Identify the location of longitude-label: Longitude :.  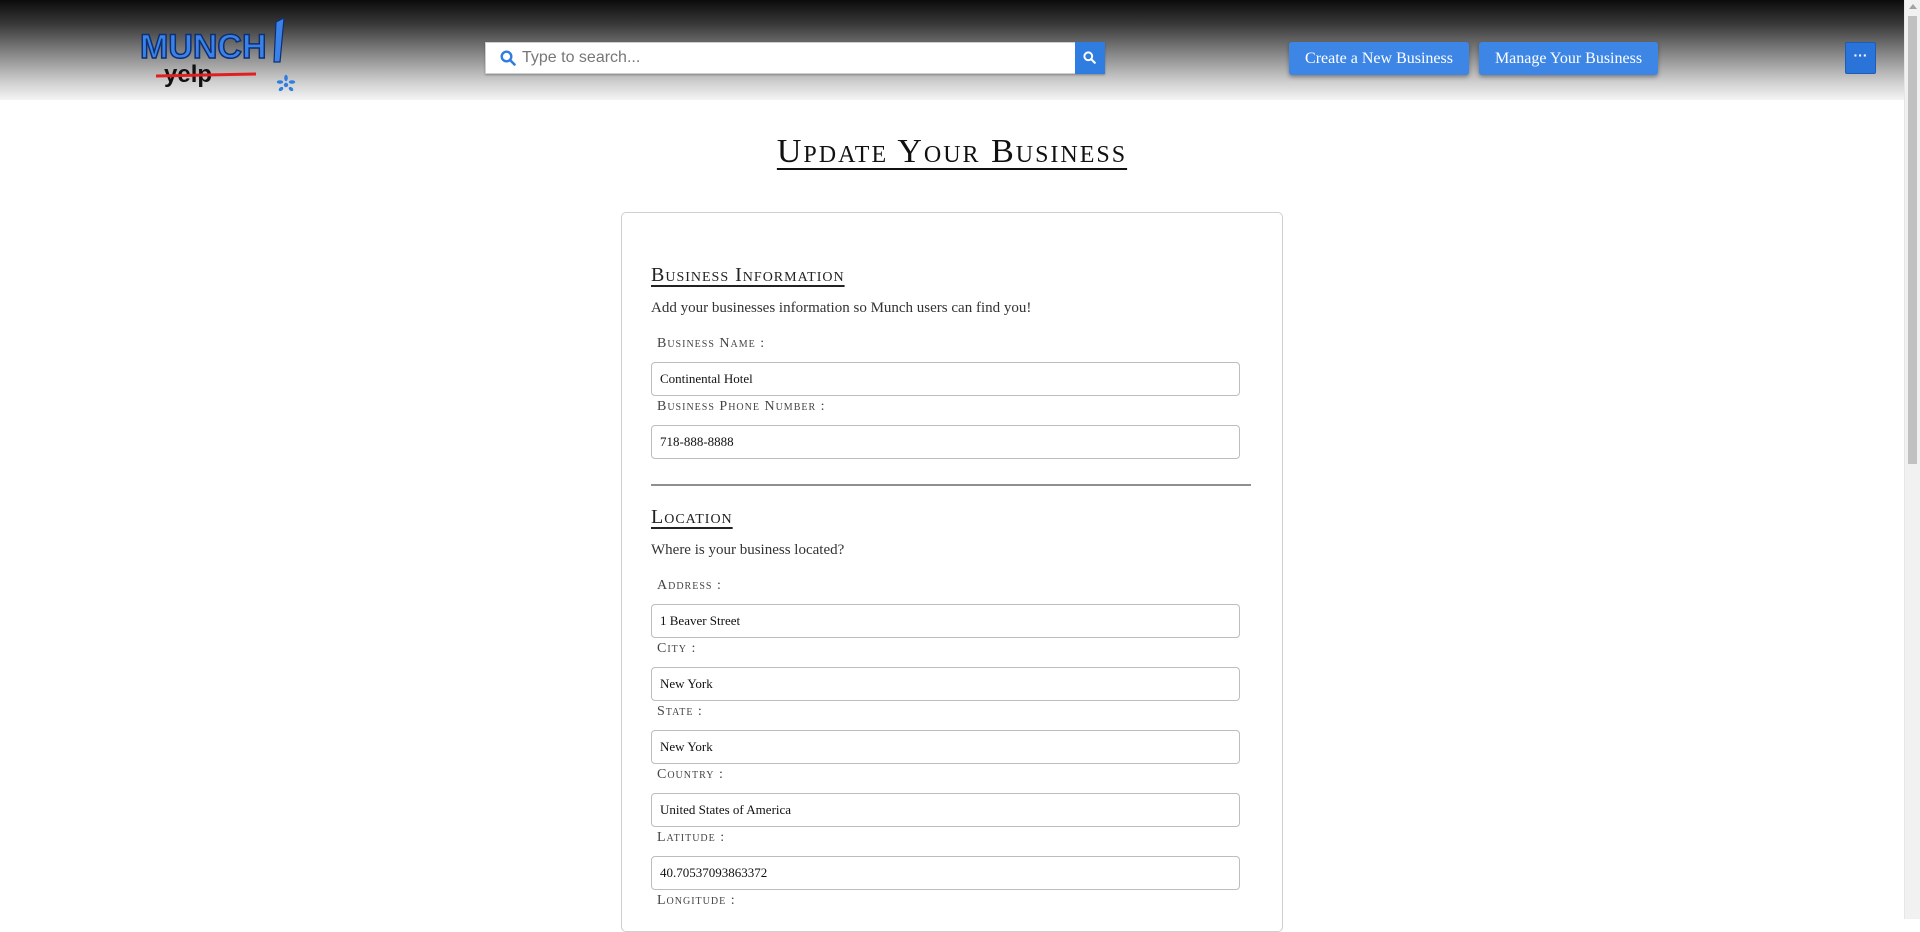
(696, 900).